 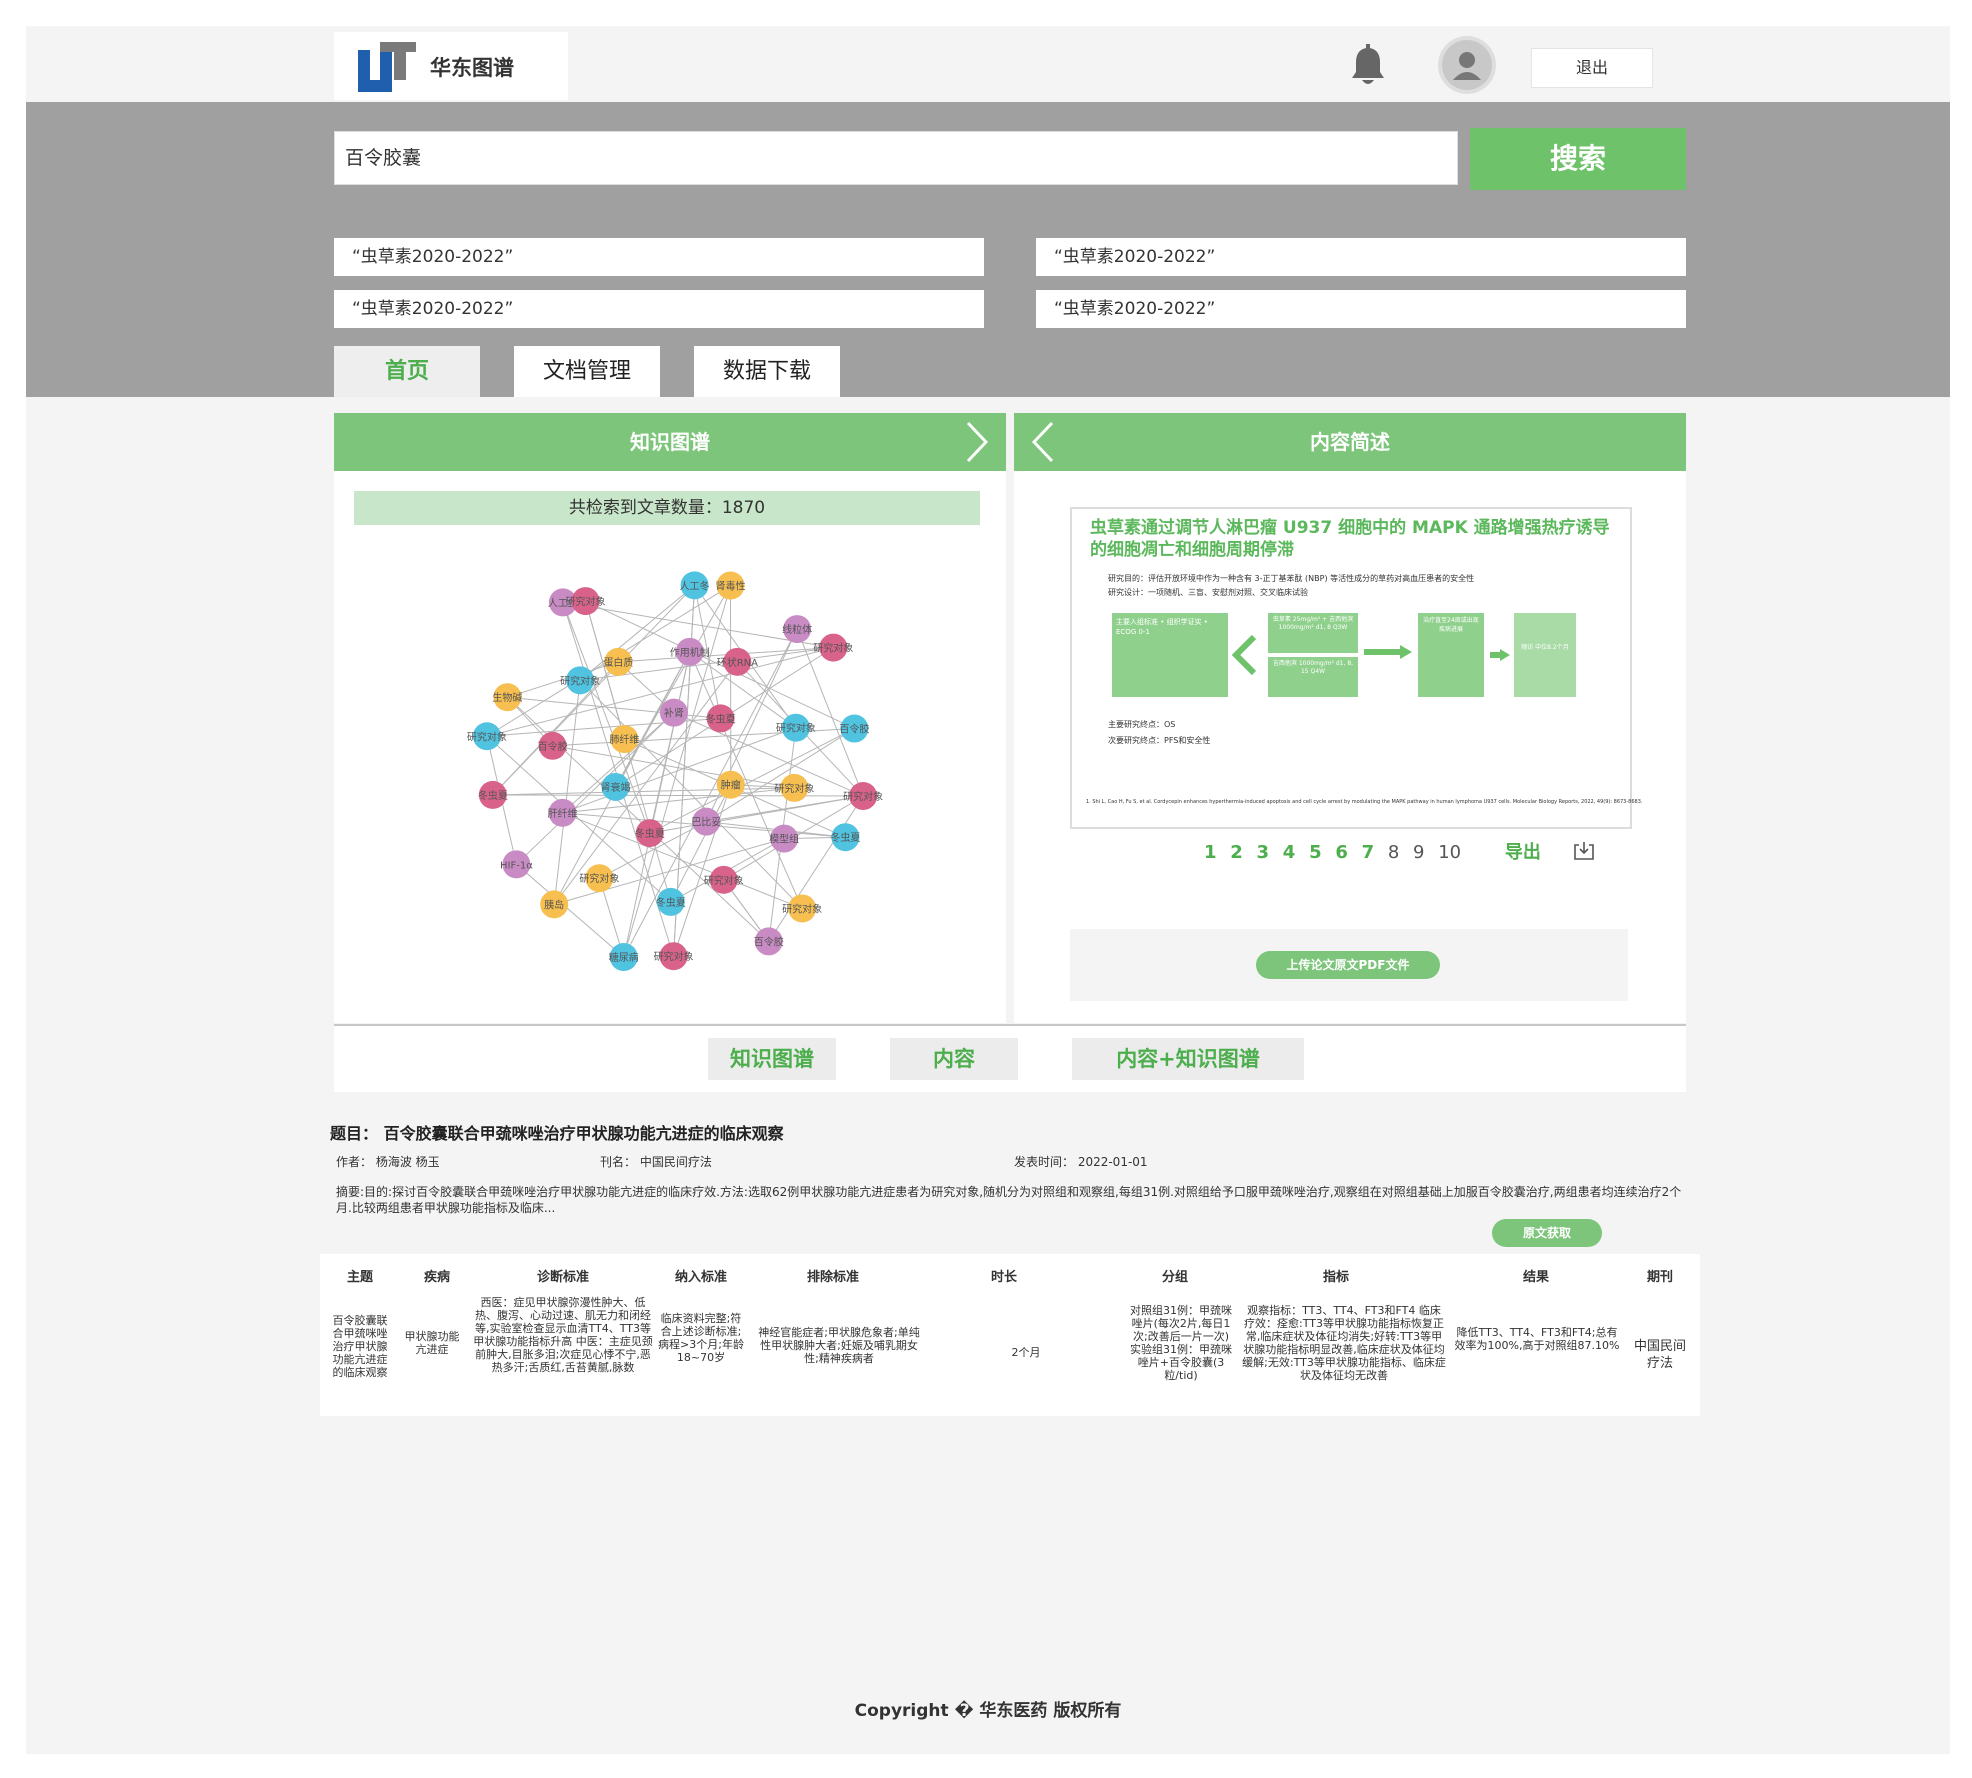 I want to click on page-7: 7, so click(x=1368, y=852).